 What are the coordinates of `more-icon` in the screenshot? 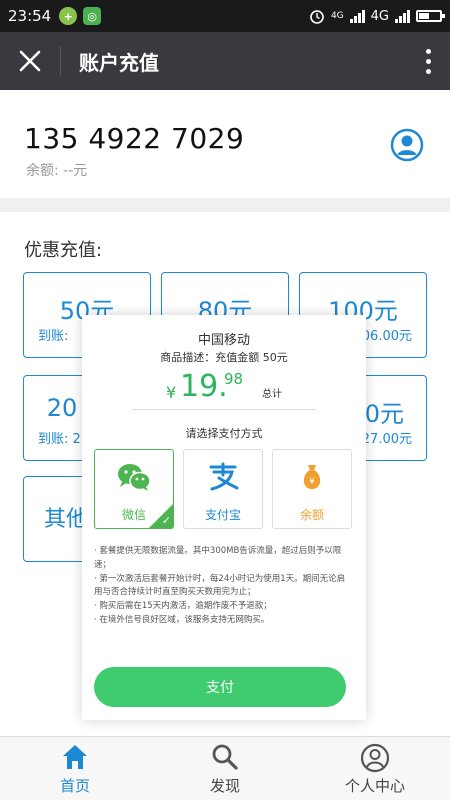 It's located at (428, 51).